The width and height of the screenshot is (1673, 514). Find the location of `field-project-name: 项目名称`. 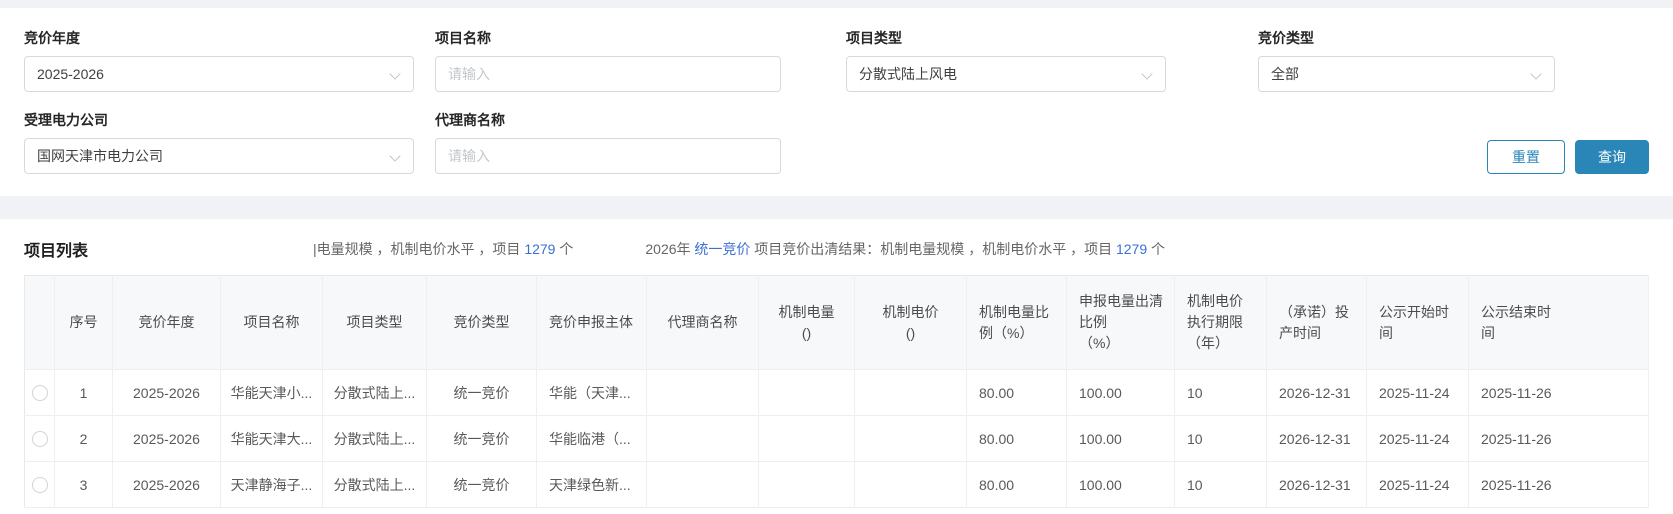

field-project-name: 项目名称 is located at coordinates (640, 60).